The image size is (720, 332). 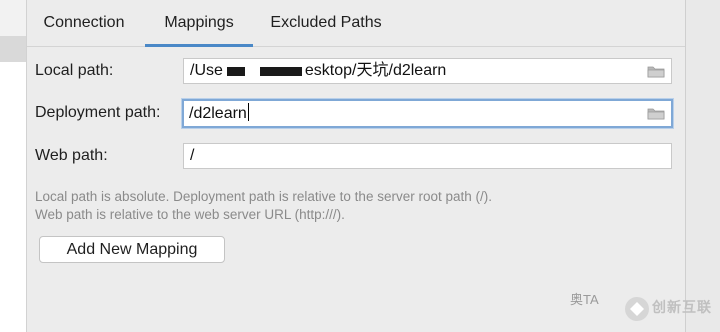 I want to click on add-new-mapping-button: Add New Mapping, so click(x=132, y=249).